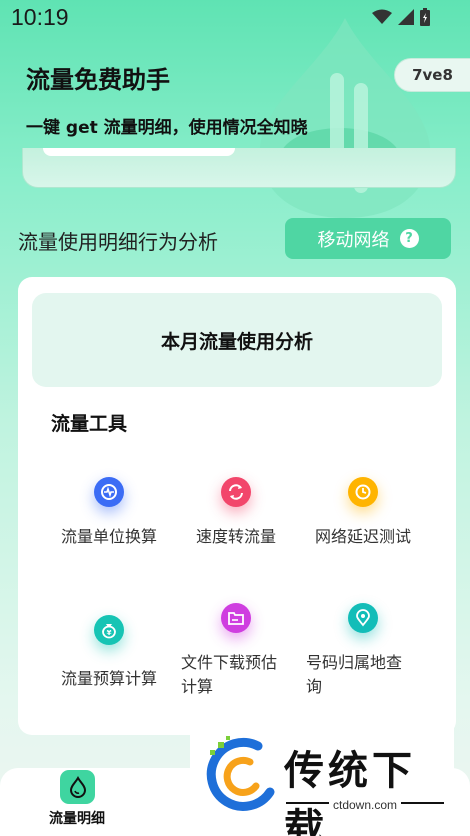 The width and height of the screenshot is (470, 836). I want to click on clock-history-icon, so click(363, 492).